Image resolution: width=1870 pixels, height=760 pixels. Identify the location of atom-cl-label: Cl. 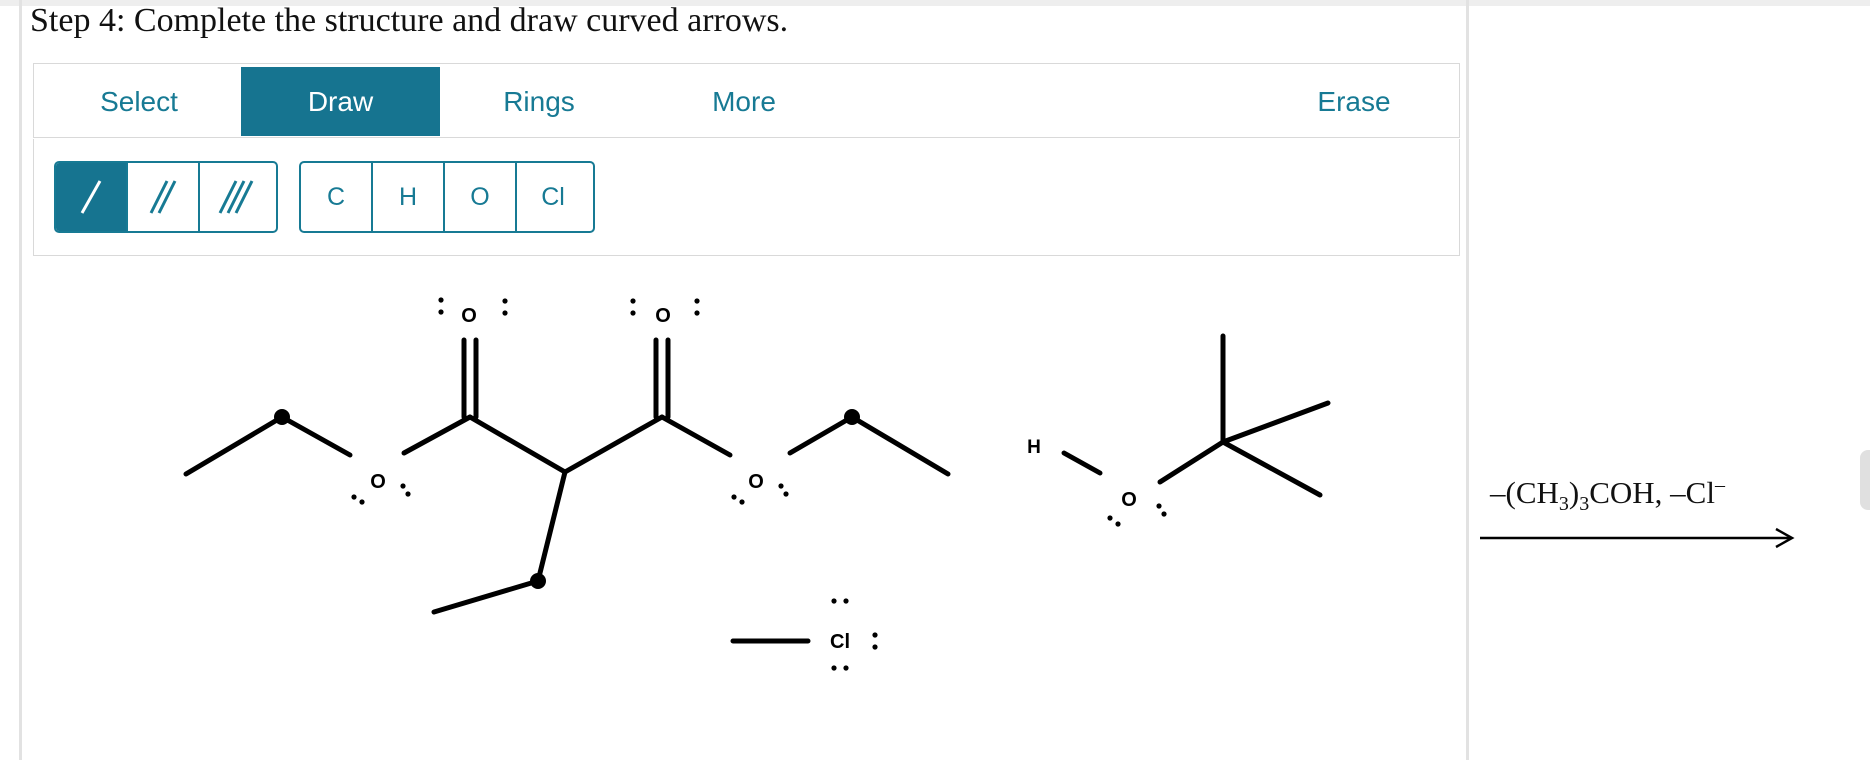
(840, 642).